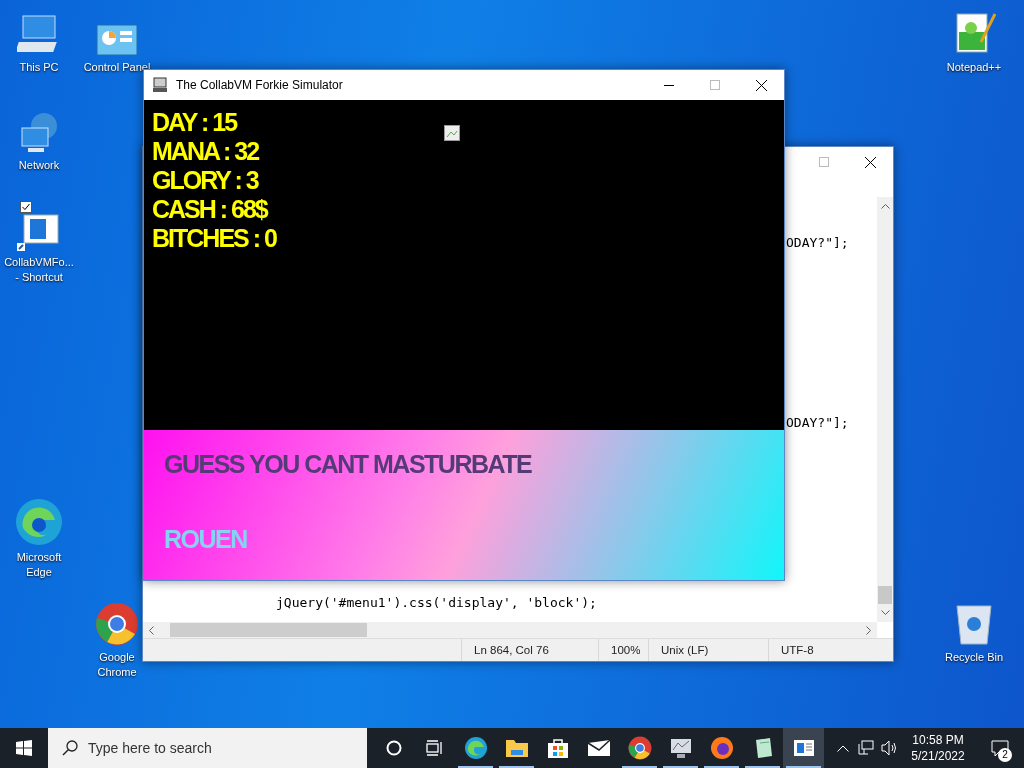 This screenshot has width=1024, height=768. Describe the element at coordinates (708, 650) in the screenshot. I see `status-text: Unix (LF)` at that location.